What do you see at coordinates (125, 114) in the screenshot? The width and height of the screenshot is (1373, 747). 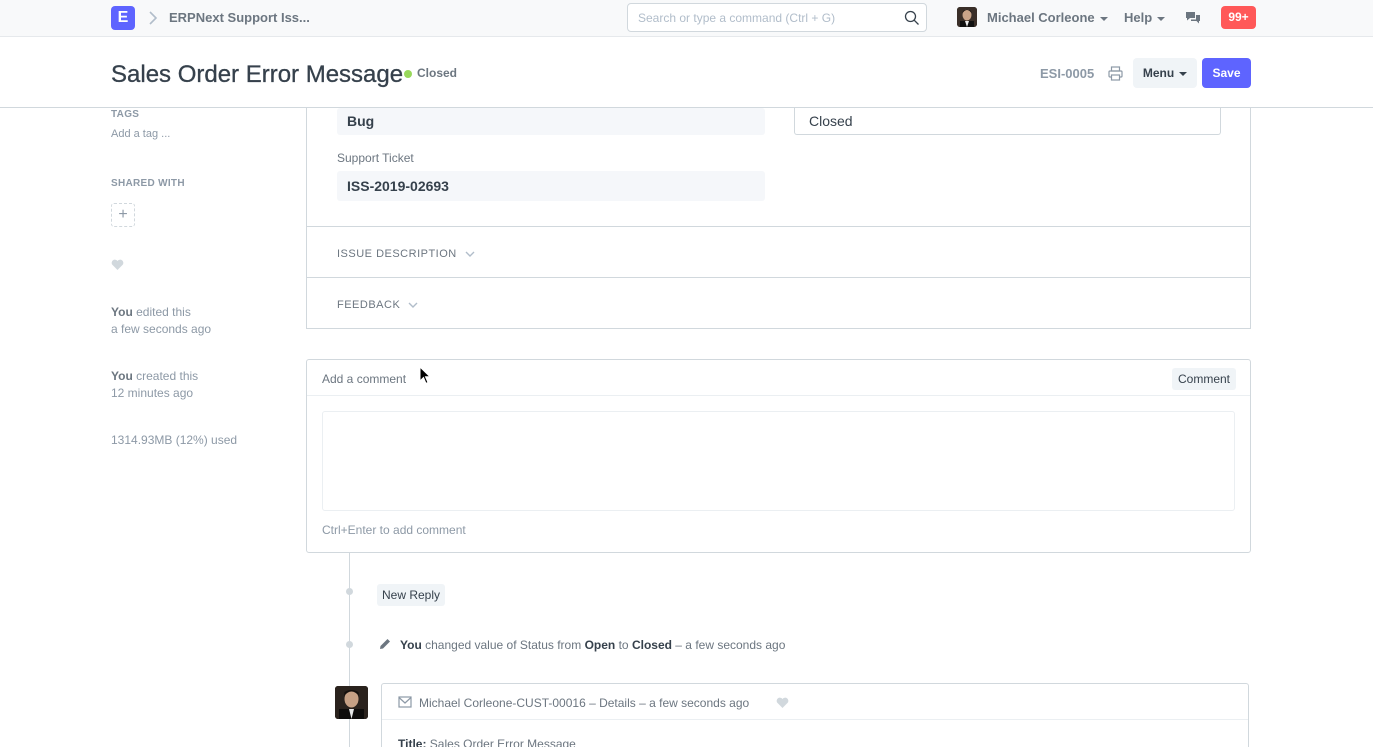 I see `tags-label: TAGS` at bounding box center [125, 114].